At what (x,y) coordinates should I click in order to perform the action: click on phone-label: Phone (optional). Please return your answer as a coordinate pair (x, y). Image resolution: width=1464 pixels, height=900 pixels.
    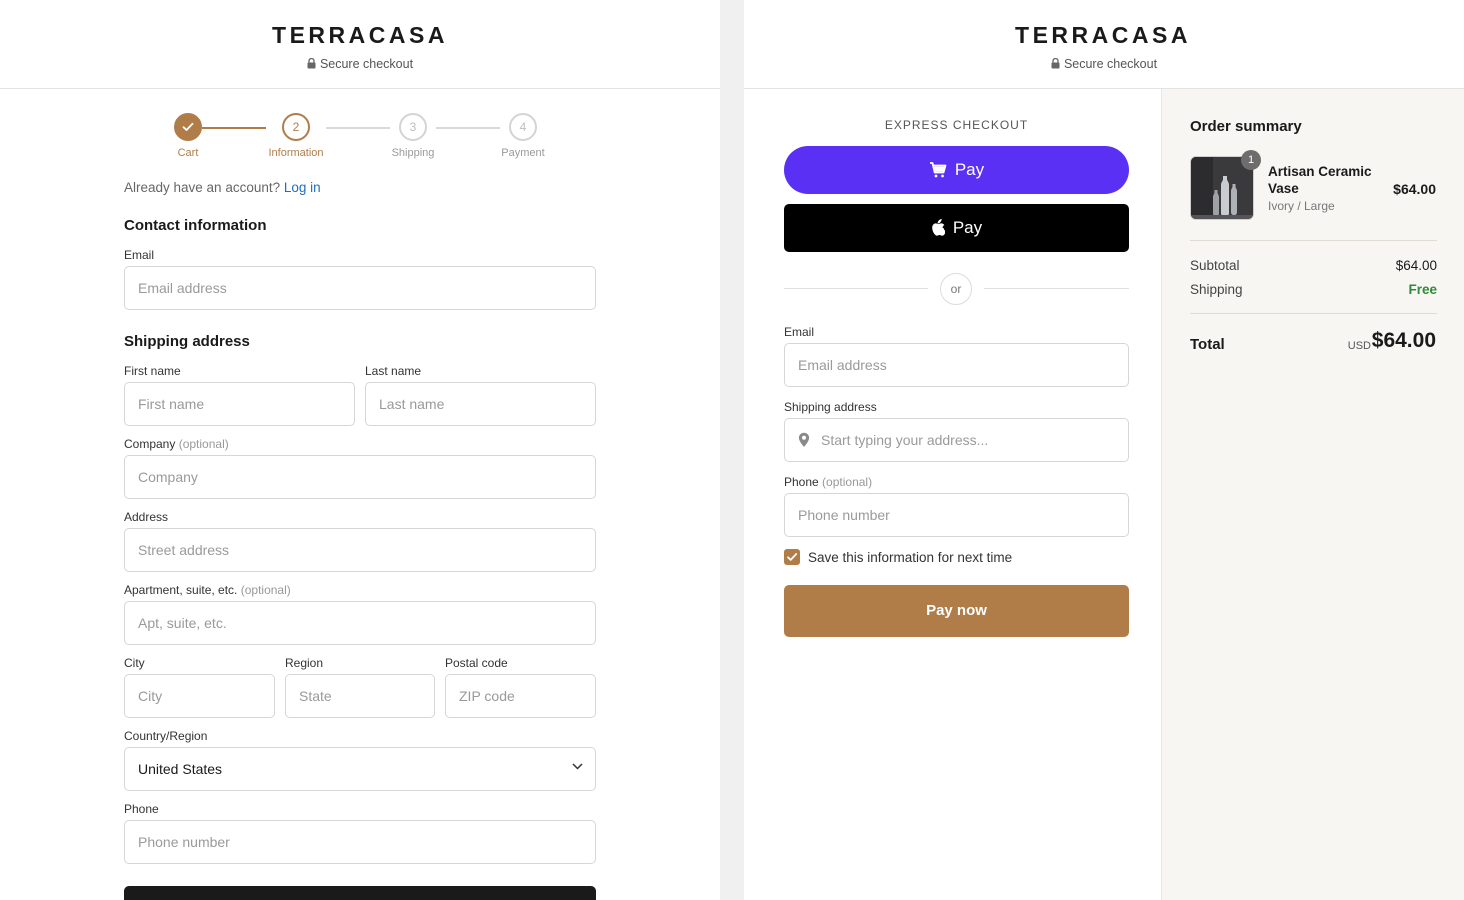
    Looking at the image, I should click on (828, 482).